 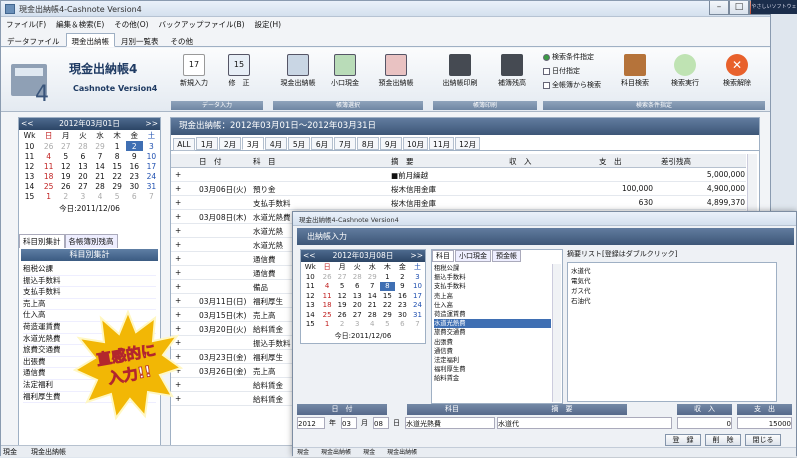 What do you see at coordinates (82, 176) in the screenshot?
I see `day-cell: 20` at bounding box center [82, 176].